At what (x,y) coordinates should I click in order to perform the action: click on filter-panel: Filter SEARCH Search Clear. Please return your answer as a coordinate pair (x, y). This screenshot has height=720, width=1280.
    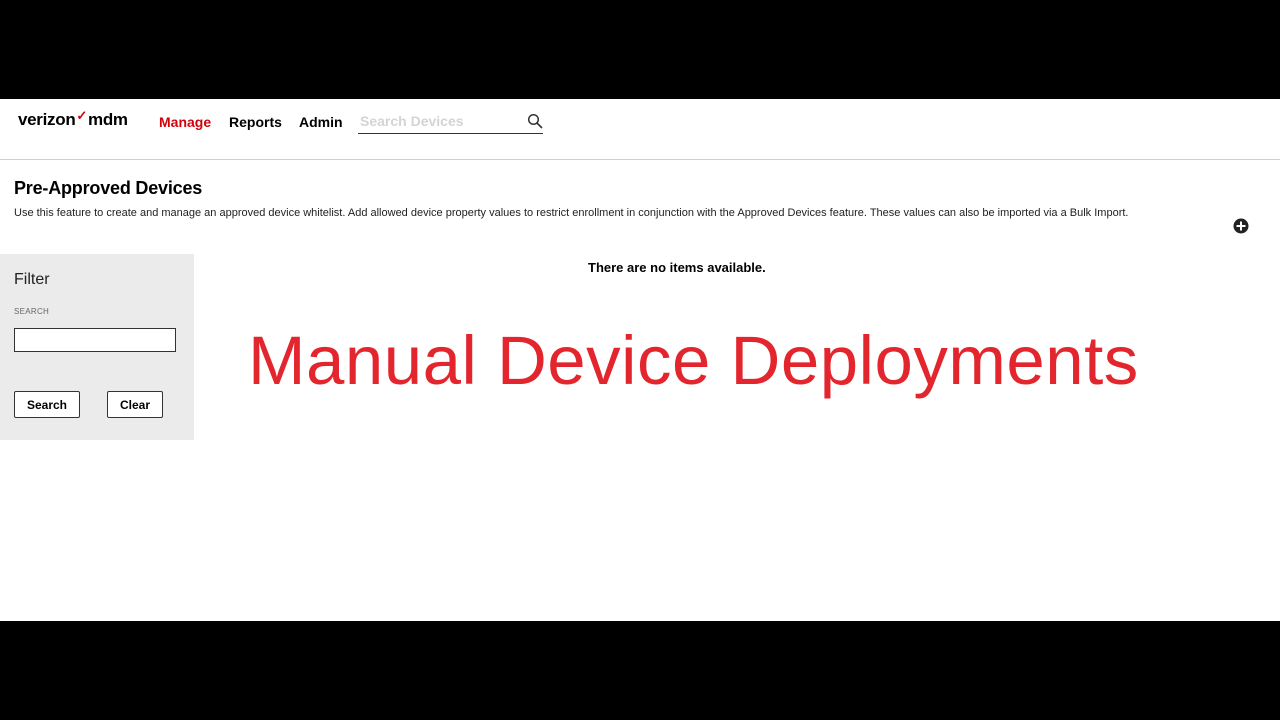
    Looking at the image, I should click on (97, 347).